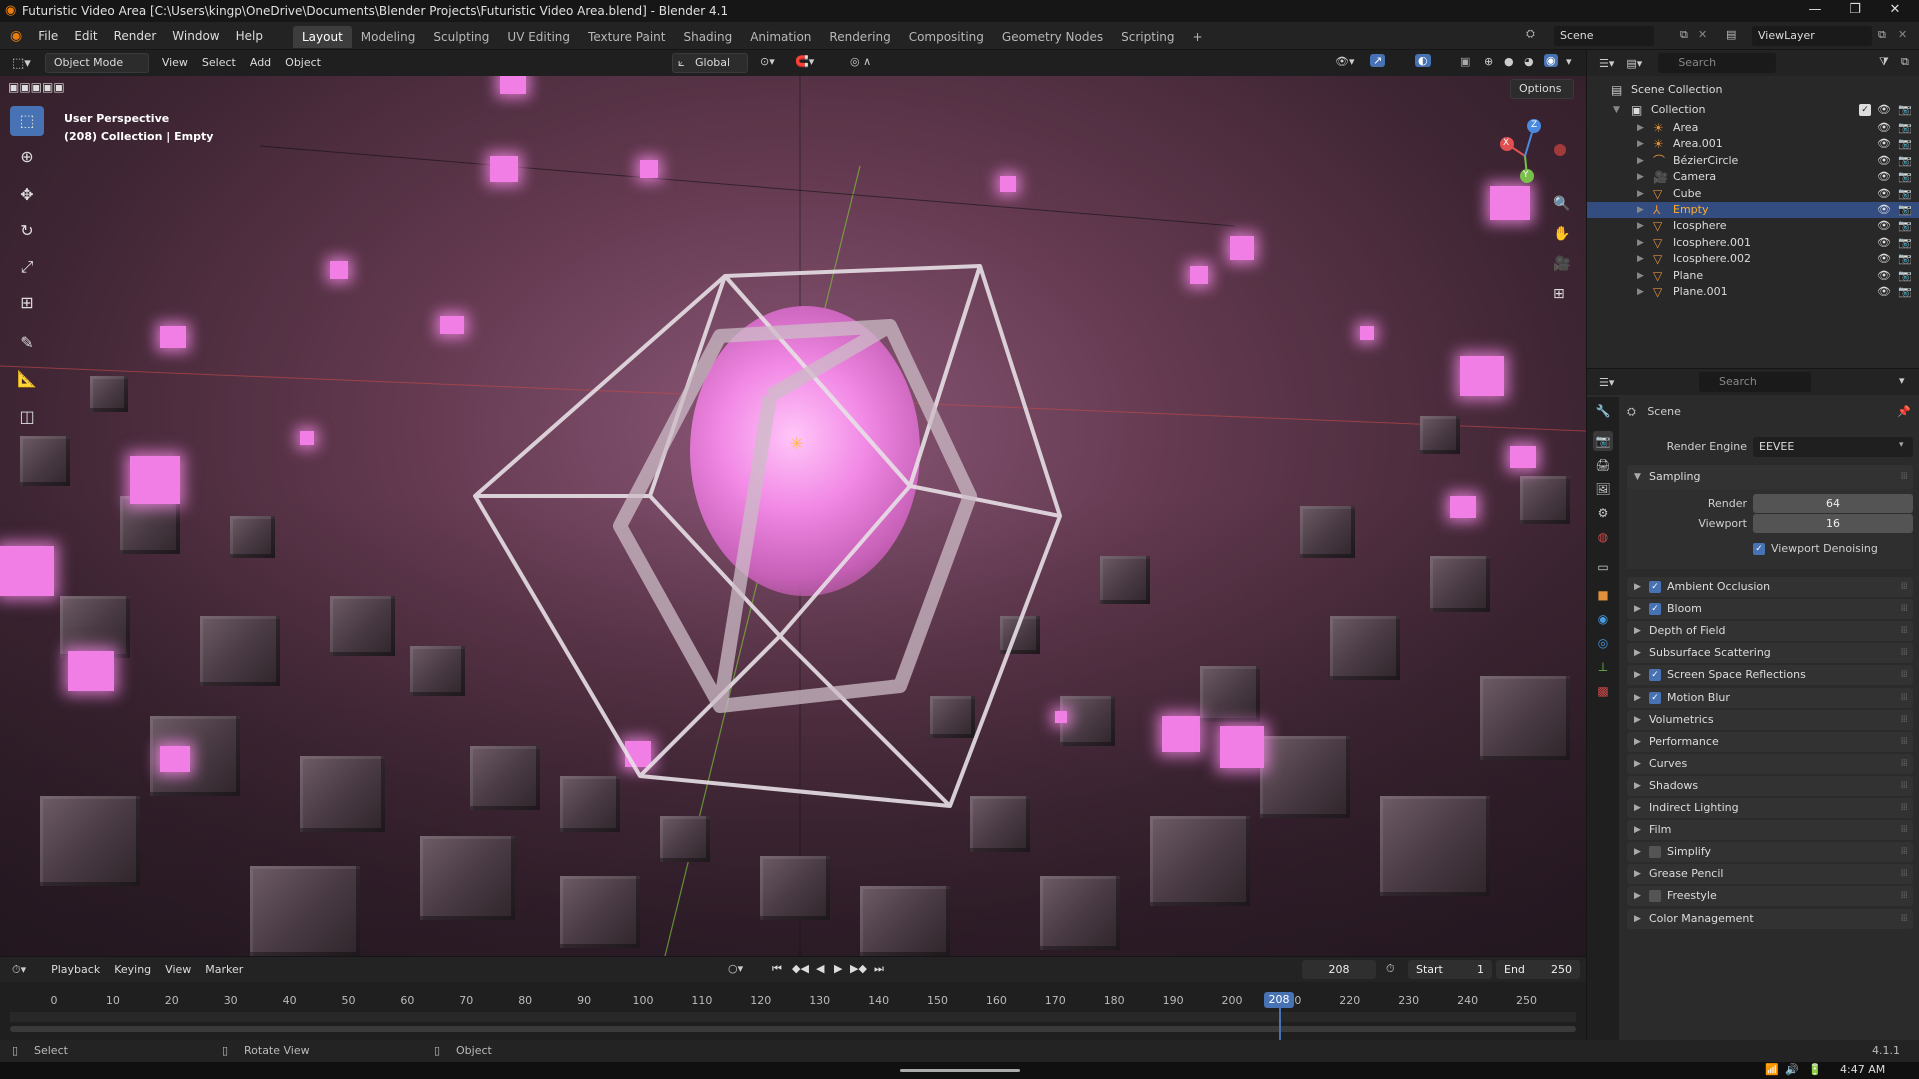 The height and width of the screenshot is (1079, 1919). What do you see at coordinates (707, 37) in the screenshot?
I see `tab-shading: Shading` at bounding box center [707, 37].